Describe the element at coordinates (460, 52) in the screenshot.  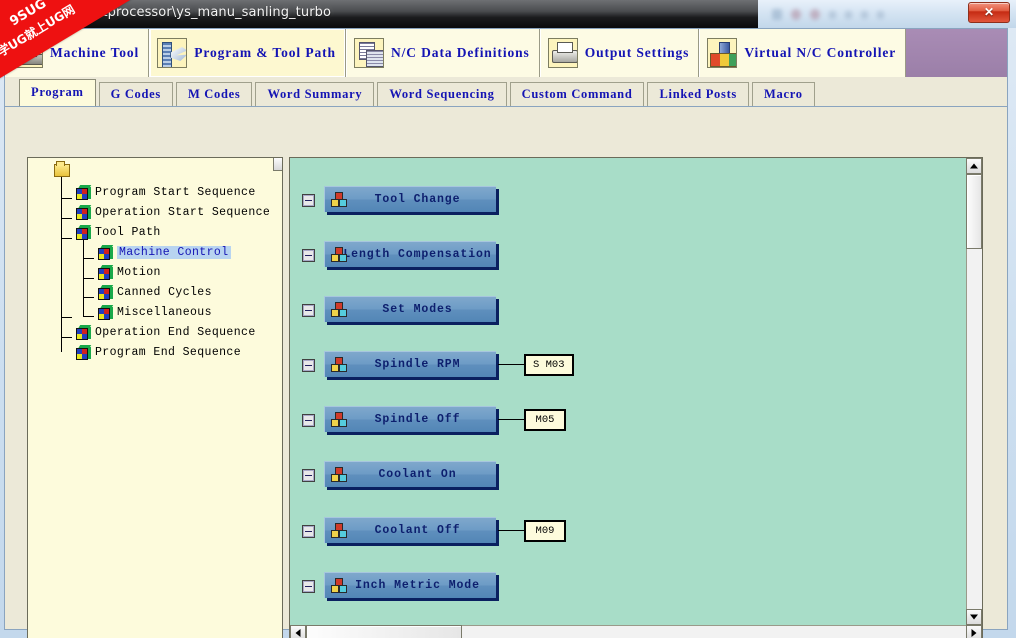
I see `toolbar-item-label: N/C Data Definitions` at that location.